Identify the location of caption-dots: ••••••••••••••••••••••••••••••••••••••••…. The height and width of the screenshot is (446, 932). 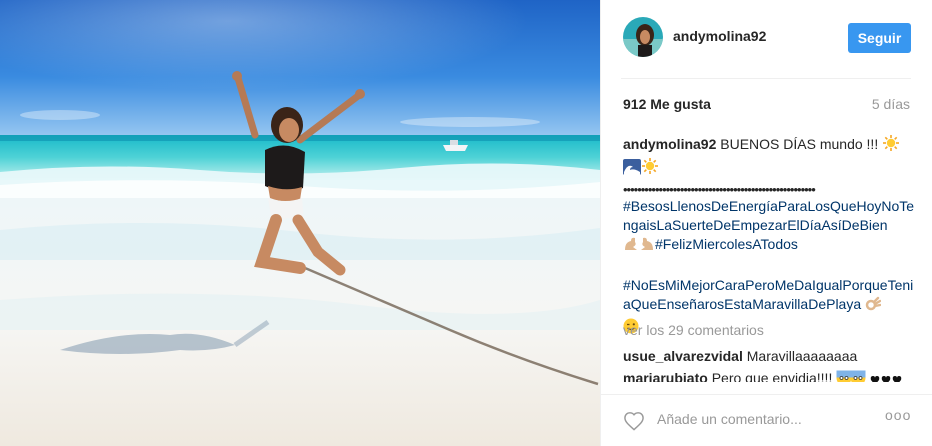
(719, 189).